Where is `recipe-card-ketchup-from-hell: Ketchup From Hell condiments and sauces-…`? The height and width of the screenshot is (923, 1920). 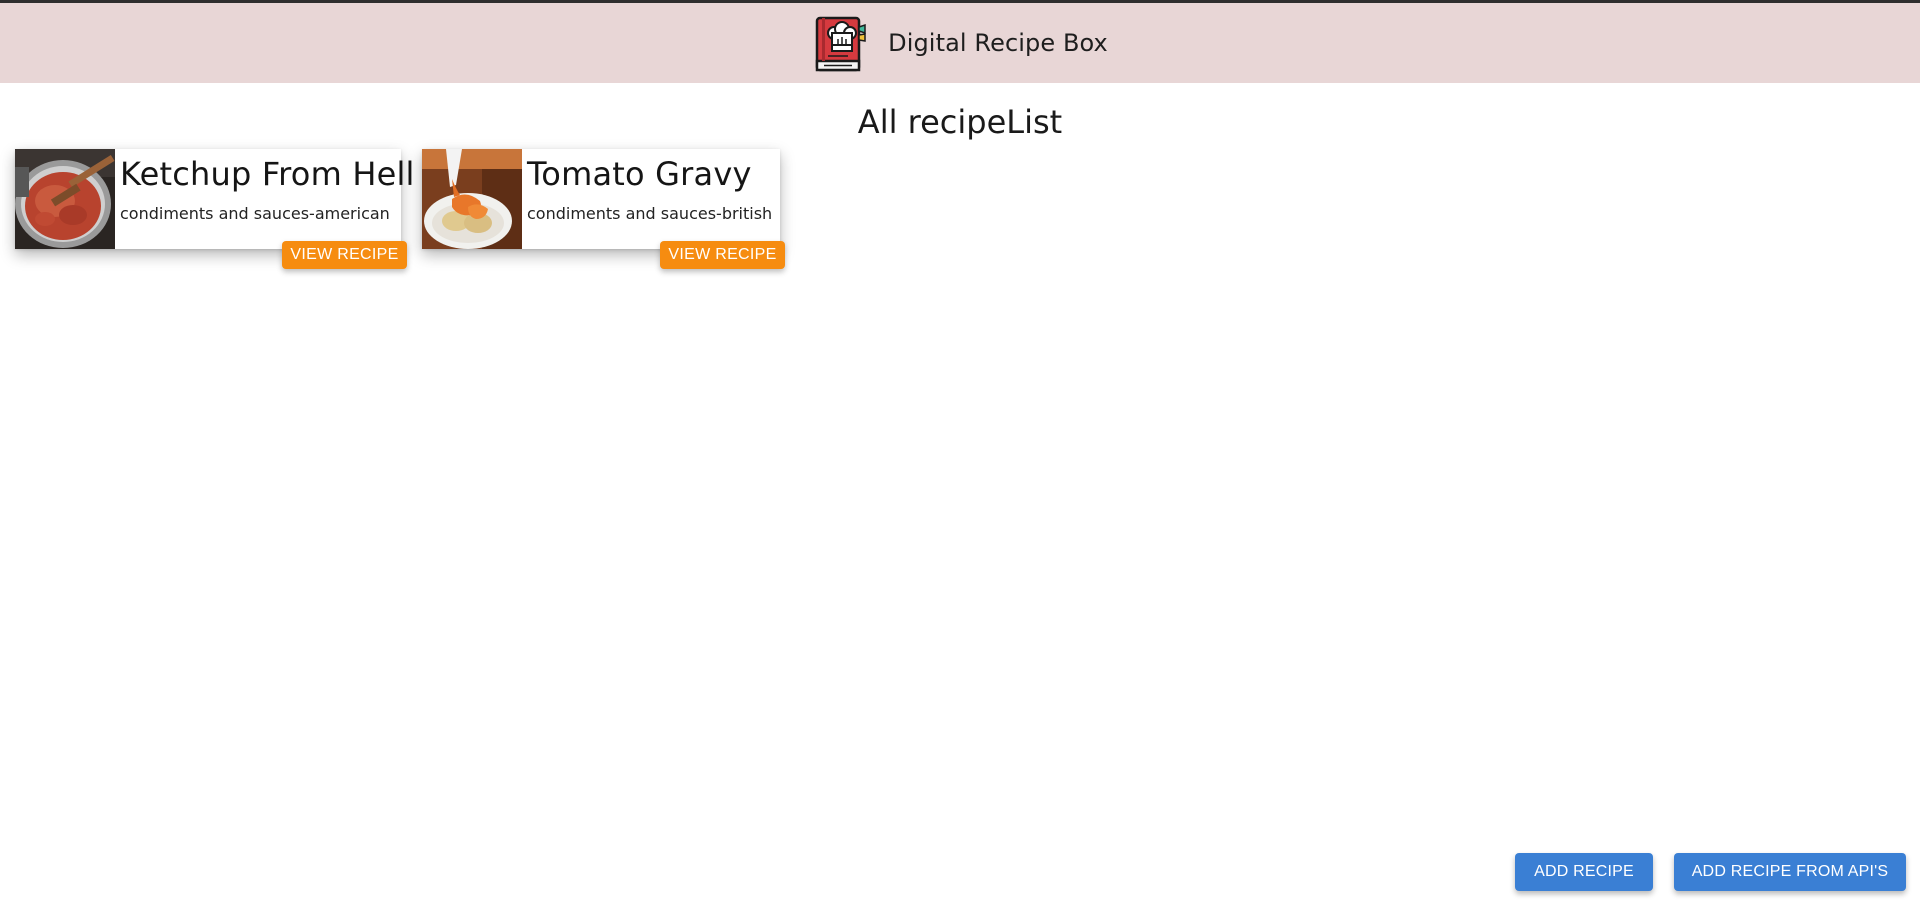
recipe-card-ketchup-from-hell: Ketchup From Hell condiments and sauces-… is located at coordinates (214, 209).